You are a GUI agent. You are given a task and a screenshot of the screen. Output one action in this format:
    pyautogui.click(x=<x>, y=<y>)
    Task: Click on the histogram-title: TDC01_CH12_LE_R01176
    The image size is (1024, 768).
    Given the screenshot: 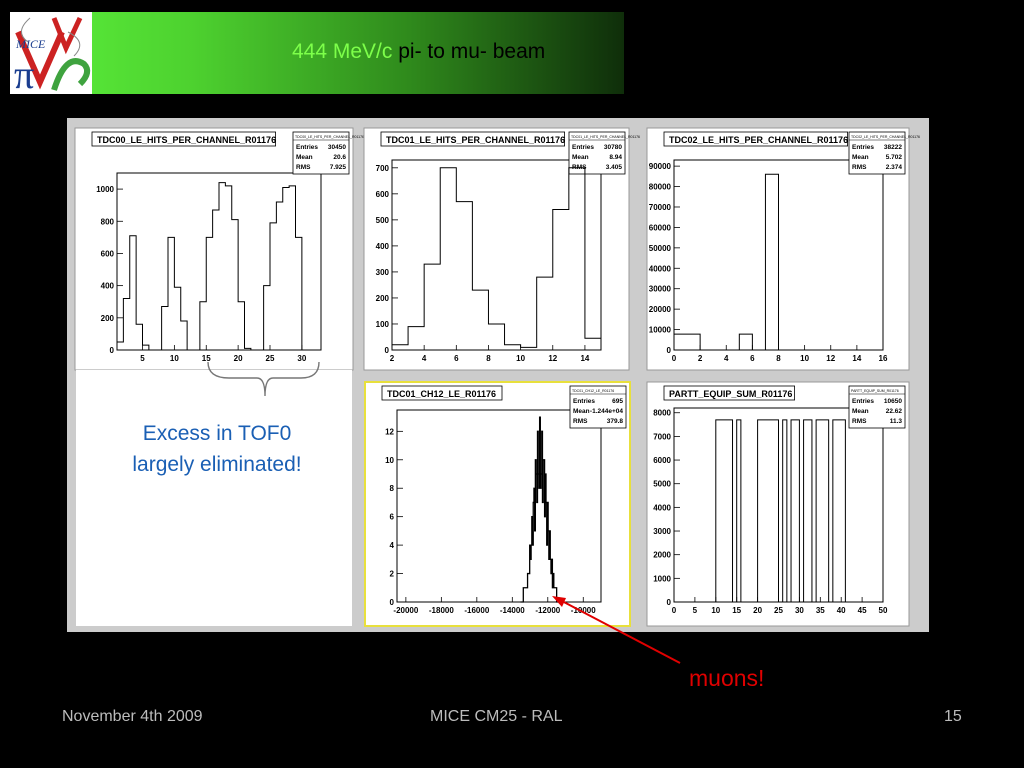 What is the action you would take?
    pyautogui.click(x=441, y=394)
    